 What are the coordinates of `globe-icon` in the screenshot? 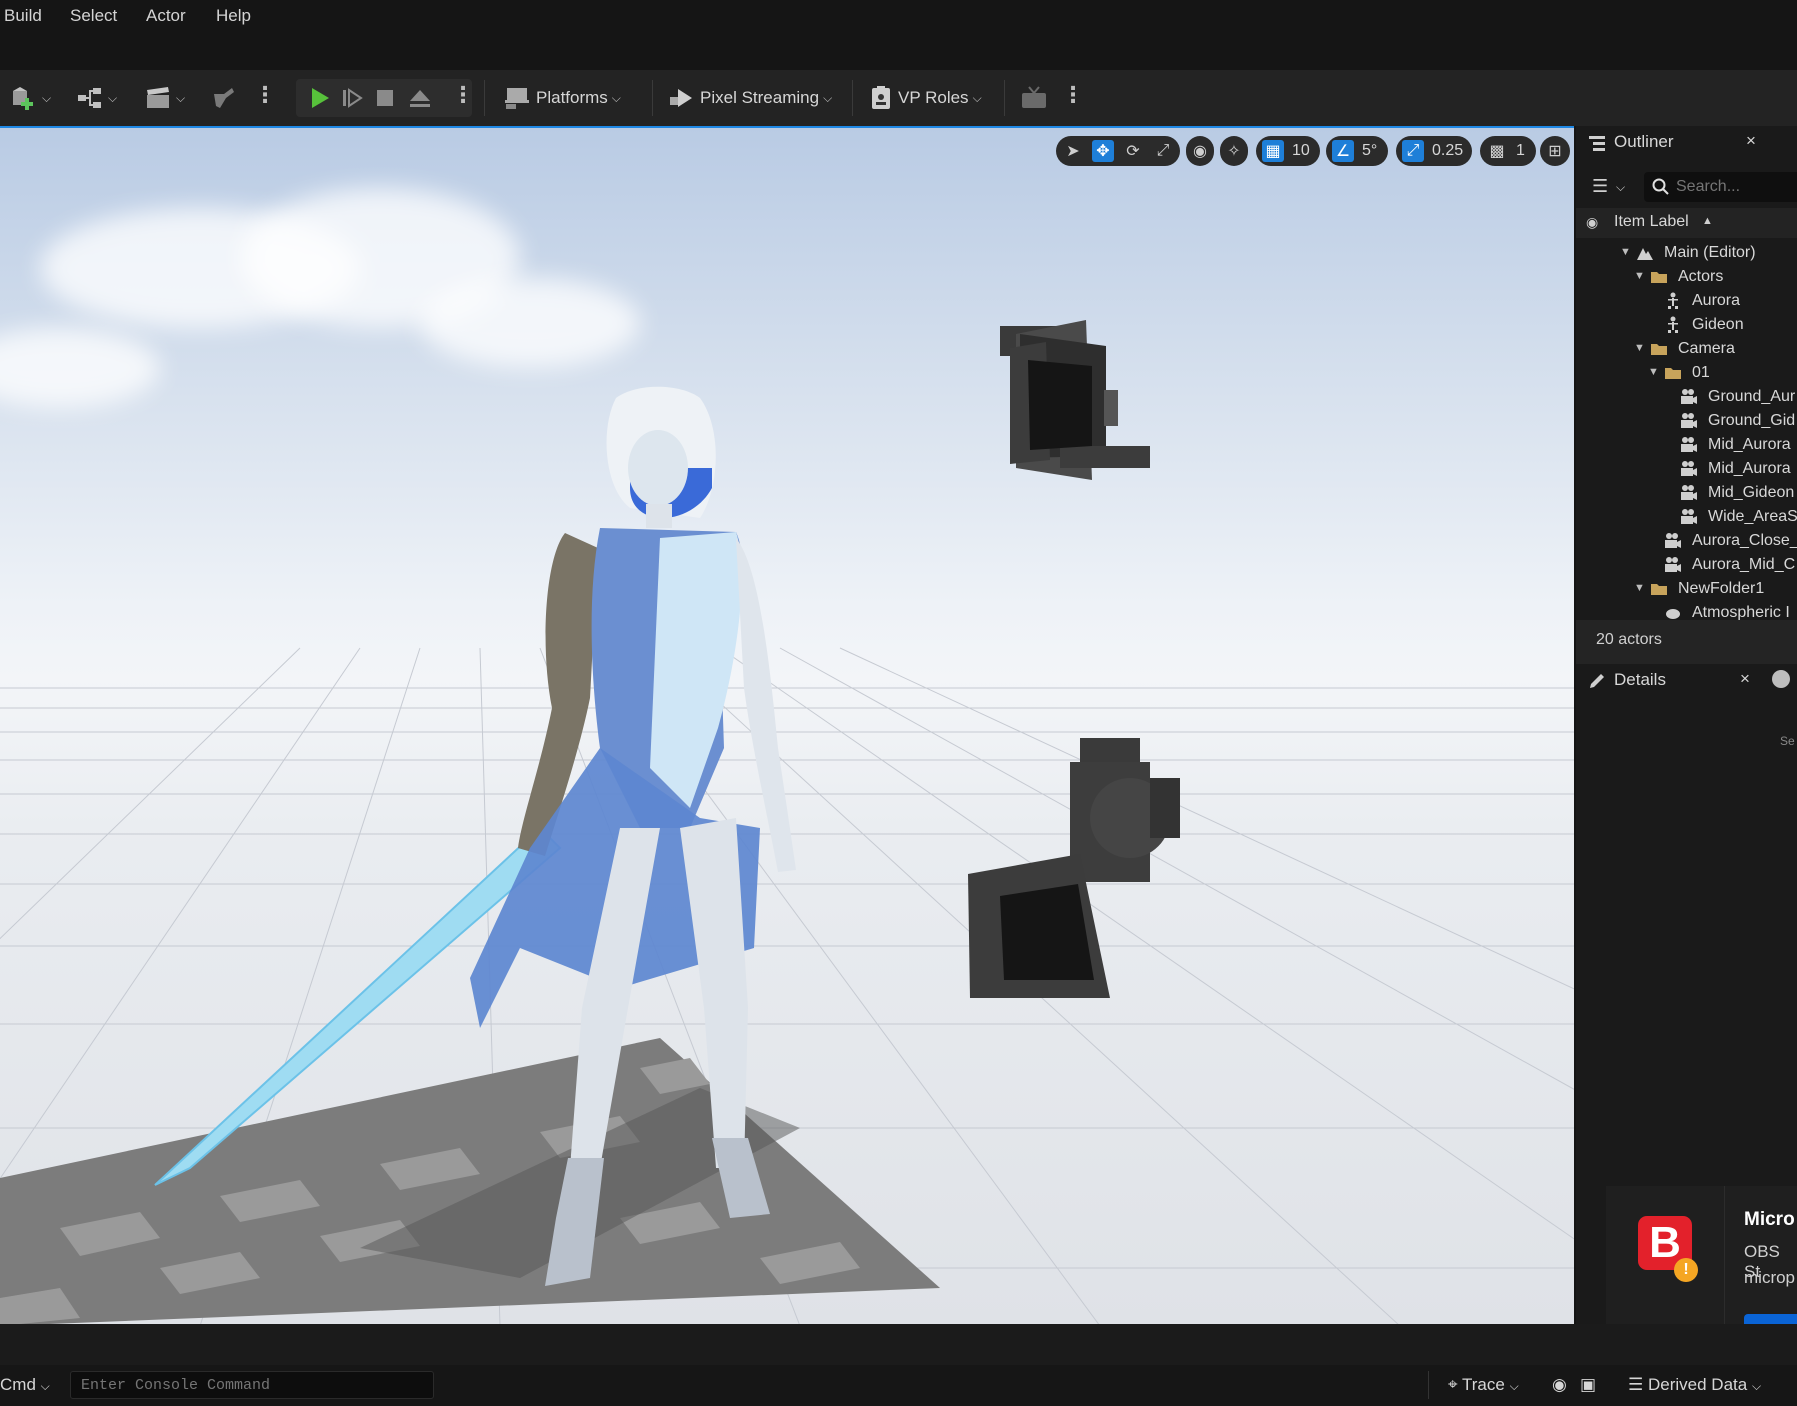 It's located at (1781, 679).